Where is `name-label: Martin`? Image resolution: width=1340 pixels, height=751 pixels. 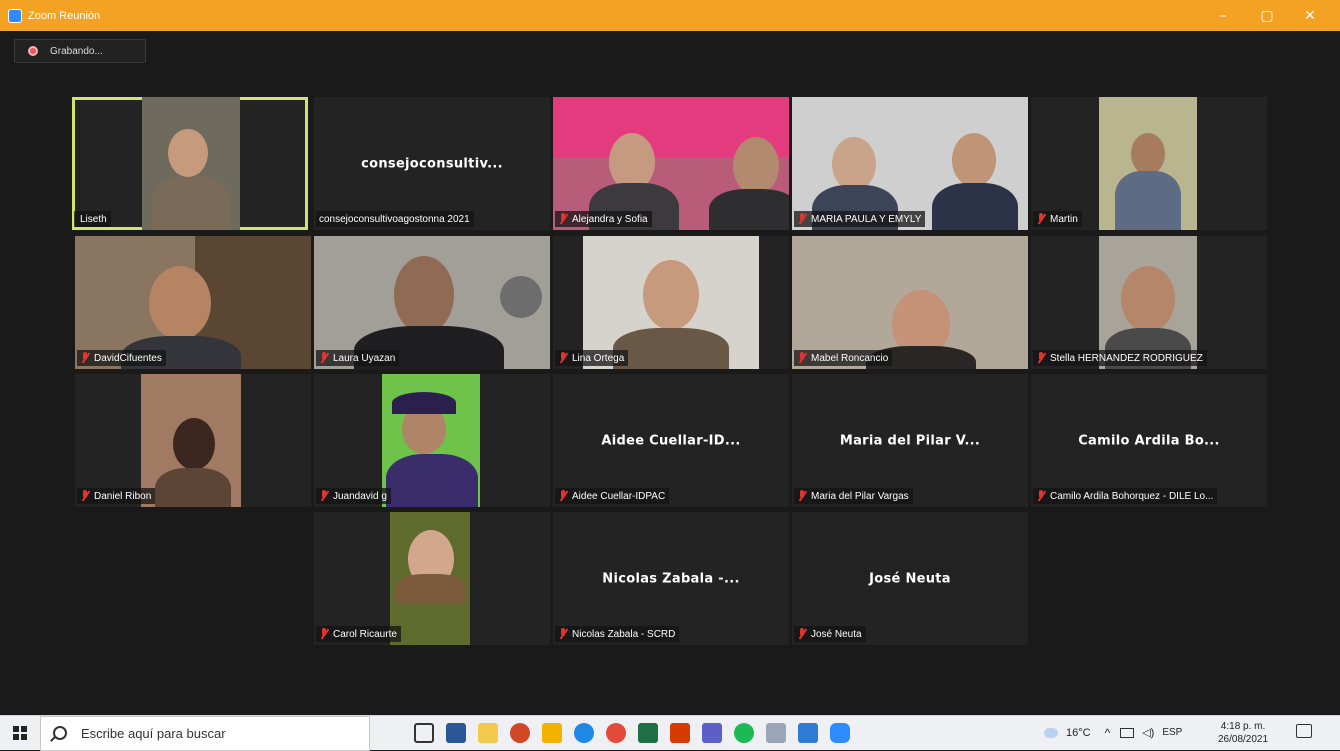 name-label: Martin is located at coordinates (1057, 219).